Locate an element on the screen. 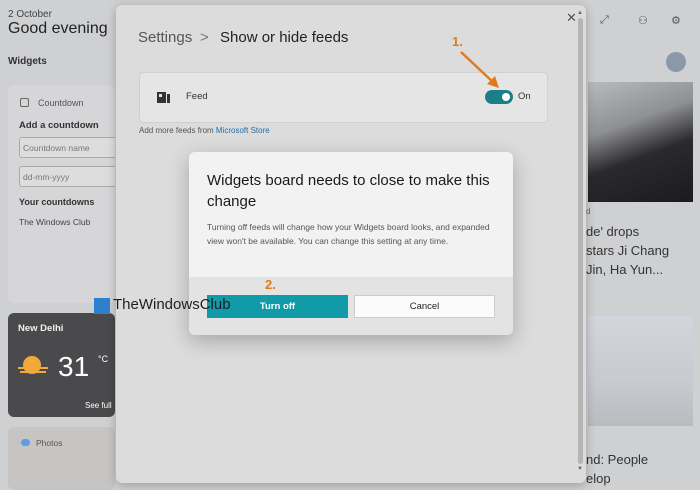 Image resolution: width=700 pixels, height=490 pixels. microsoft-store-link: Microsoft Store is located at coordinates (243, 130).